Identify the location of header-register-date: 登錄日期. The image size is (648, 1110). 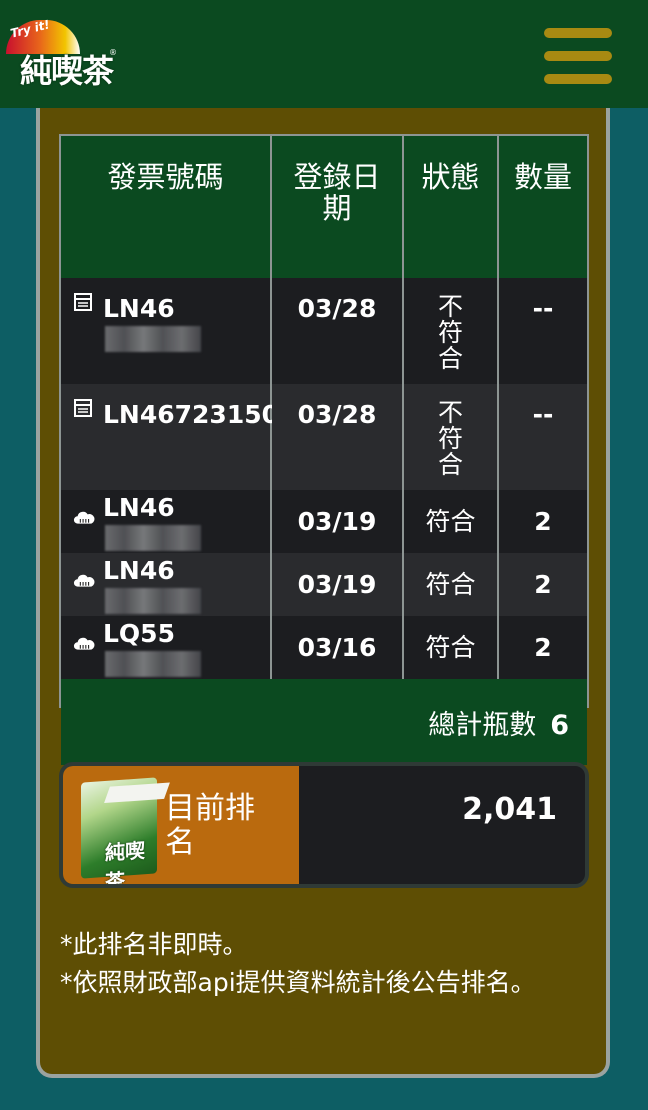
(337, 207).